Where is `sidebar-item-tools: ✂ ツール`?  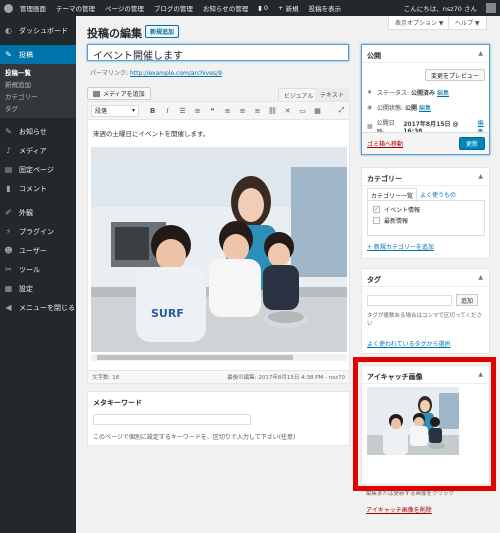 sidebar-item-tools: ✂ ツール is located at coordinates (38, 269).